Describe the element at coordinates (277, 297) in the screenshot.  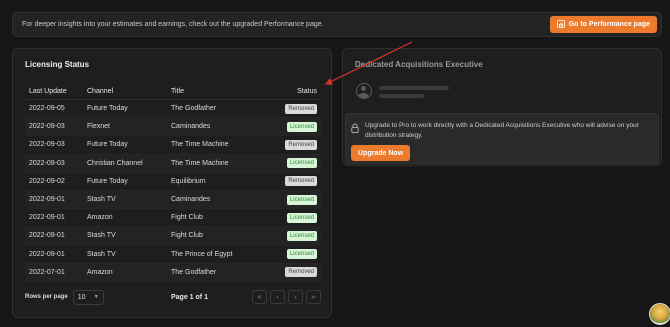
I see `previous-page-button: ‹` at that location.